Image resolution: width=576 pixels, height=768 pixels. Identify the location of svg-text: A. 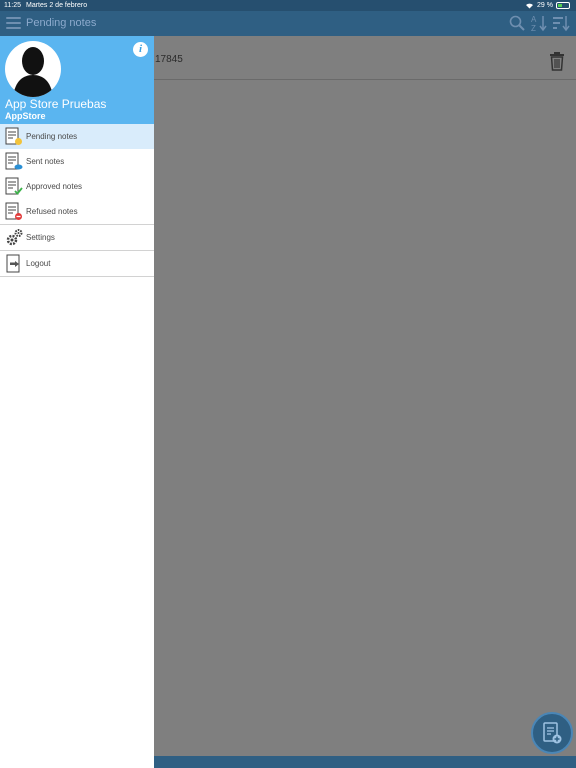
(534, 19).